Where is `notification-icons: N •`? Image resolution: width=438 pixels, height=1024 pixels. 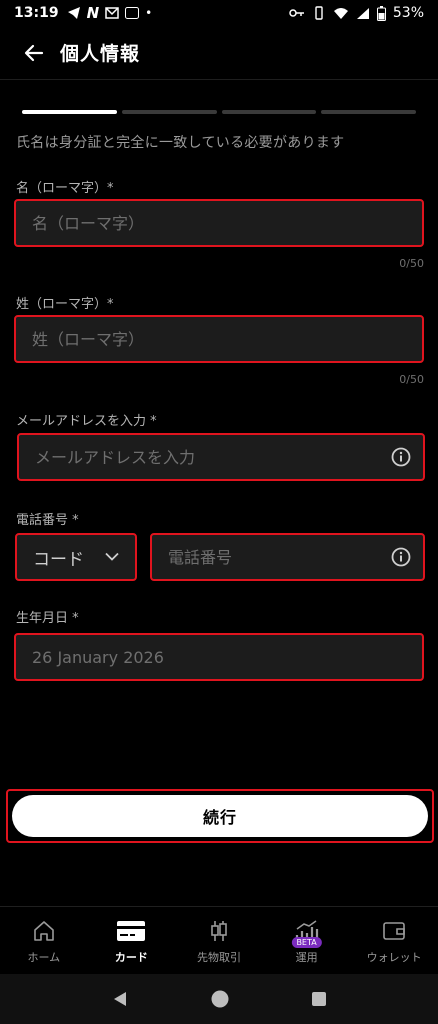 notification-icons: N • is located at coordinates (110, 13).